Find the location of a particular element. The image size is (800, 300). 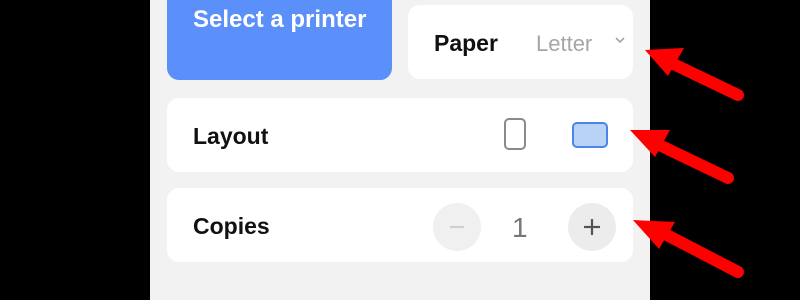

increase-copies-button is located at coordinates (592, 227).